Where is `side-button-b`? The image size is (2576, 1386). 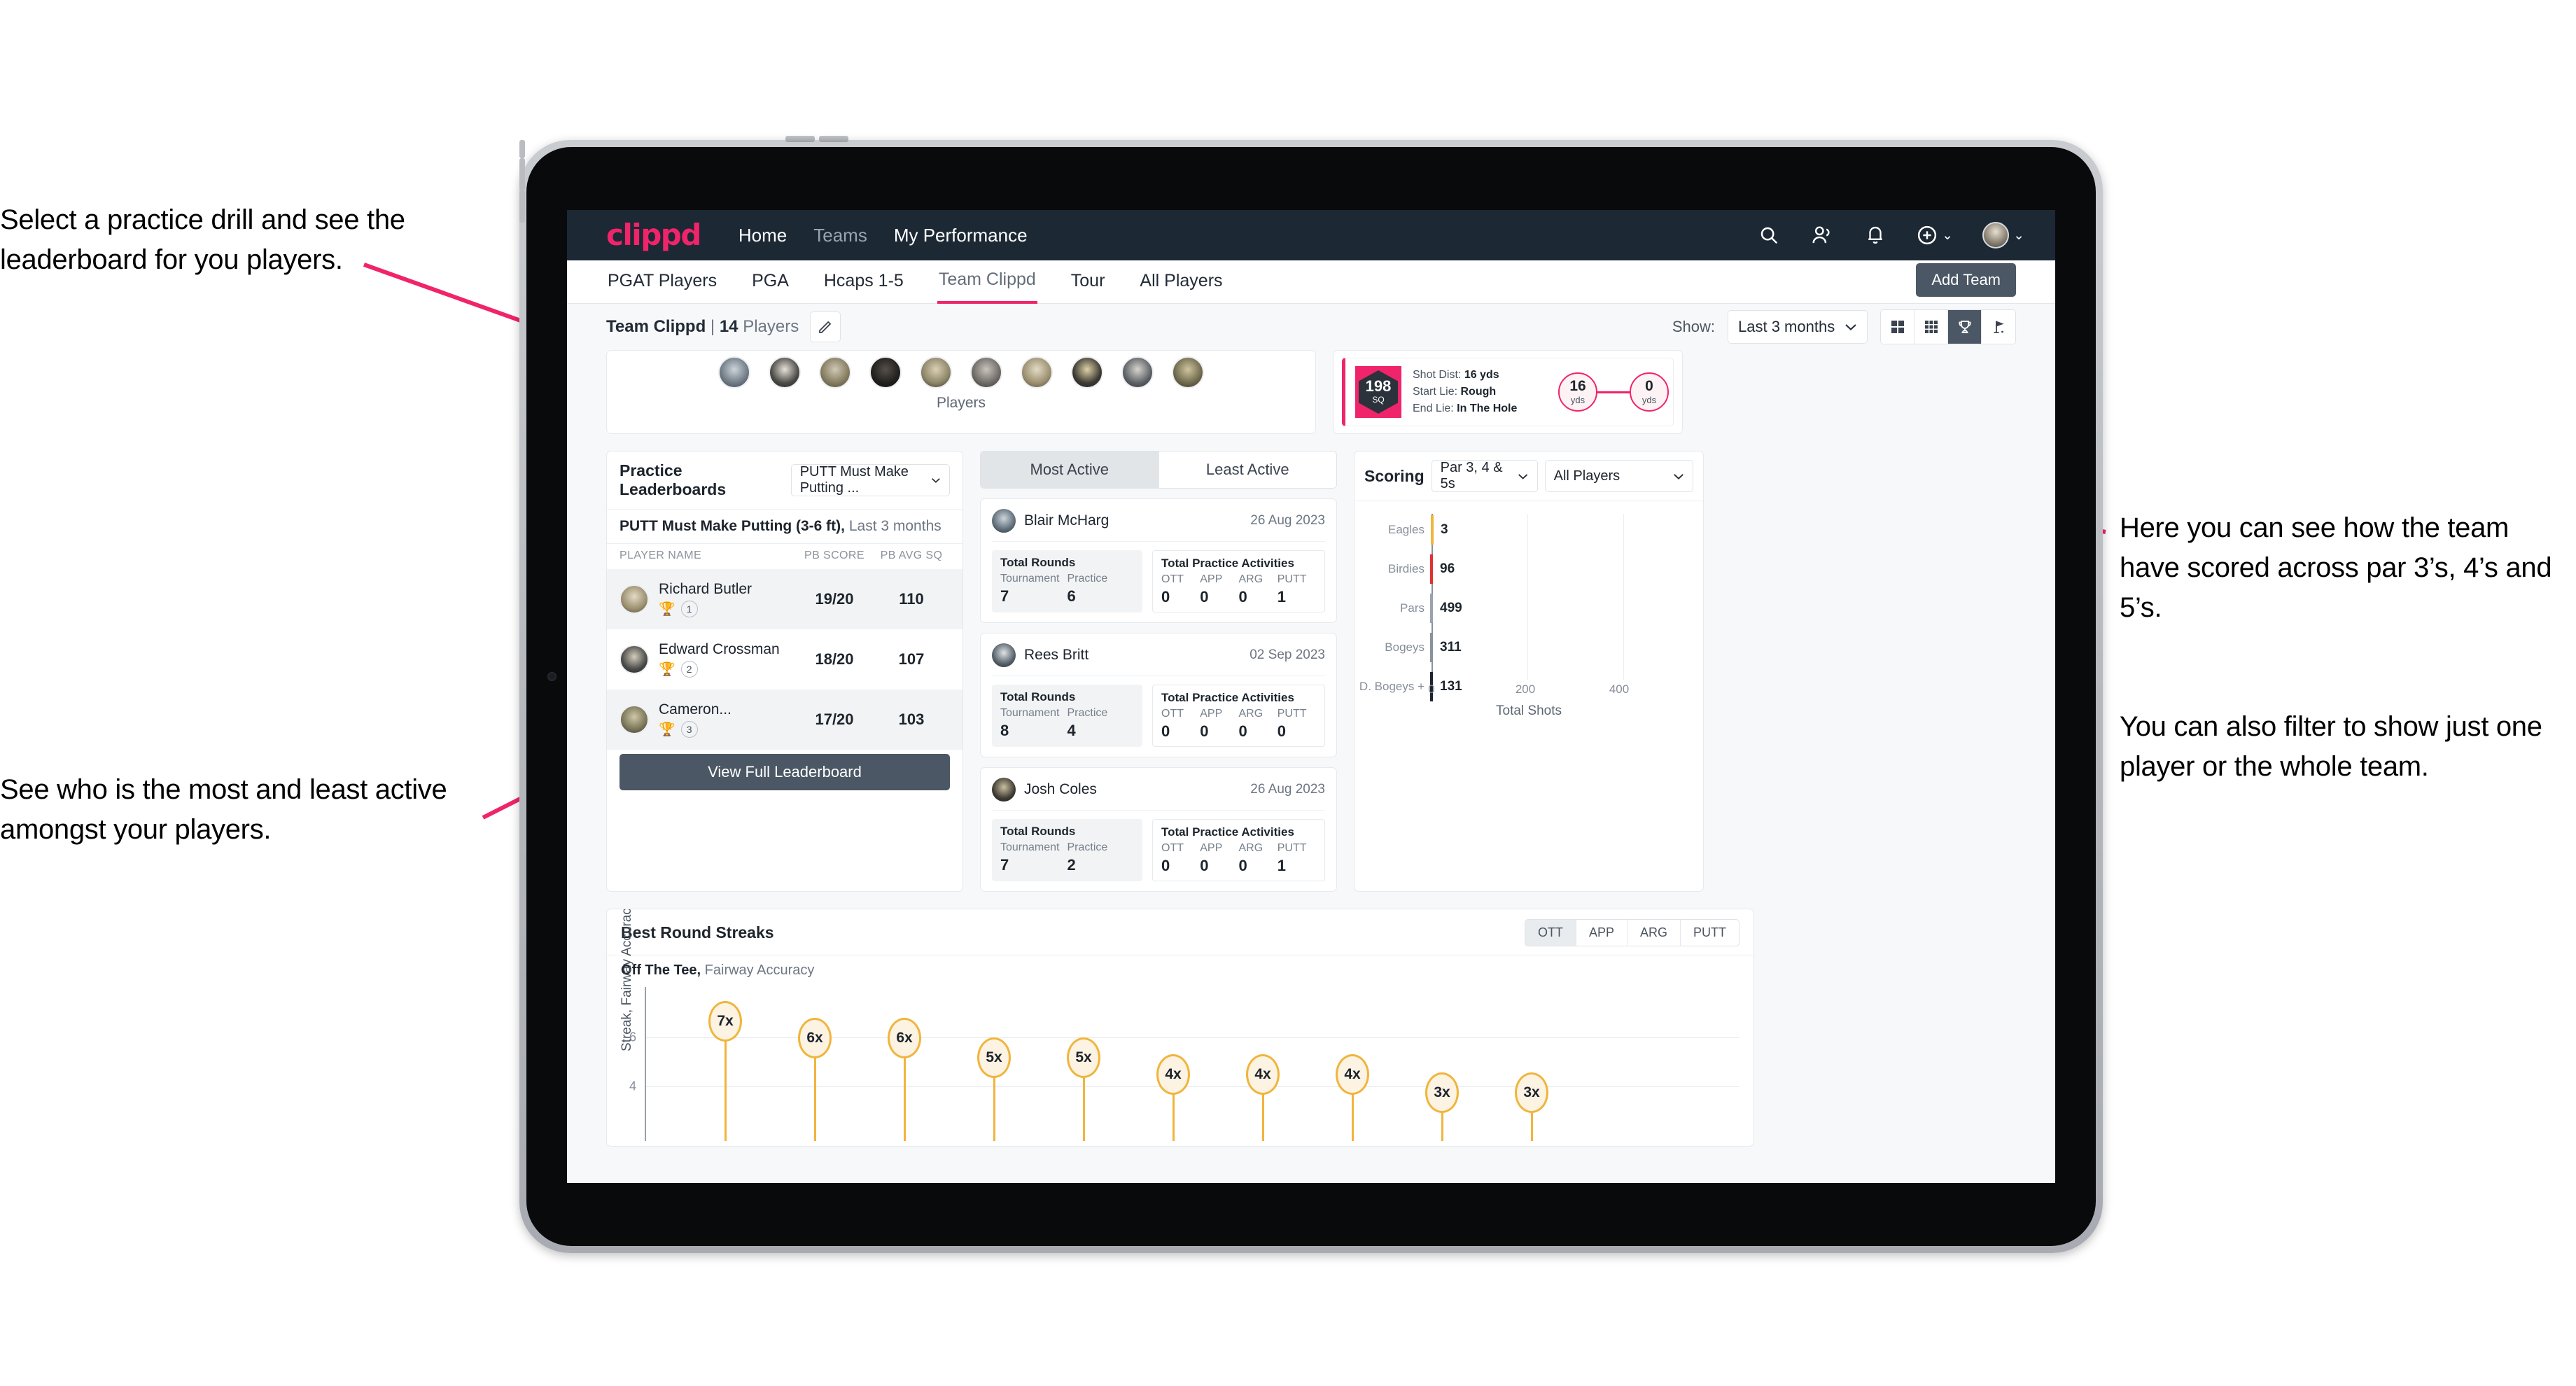 side-button-b is located at coordinates (522, 206).